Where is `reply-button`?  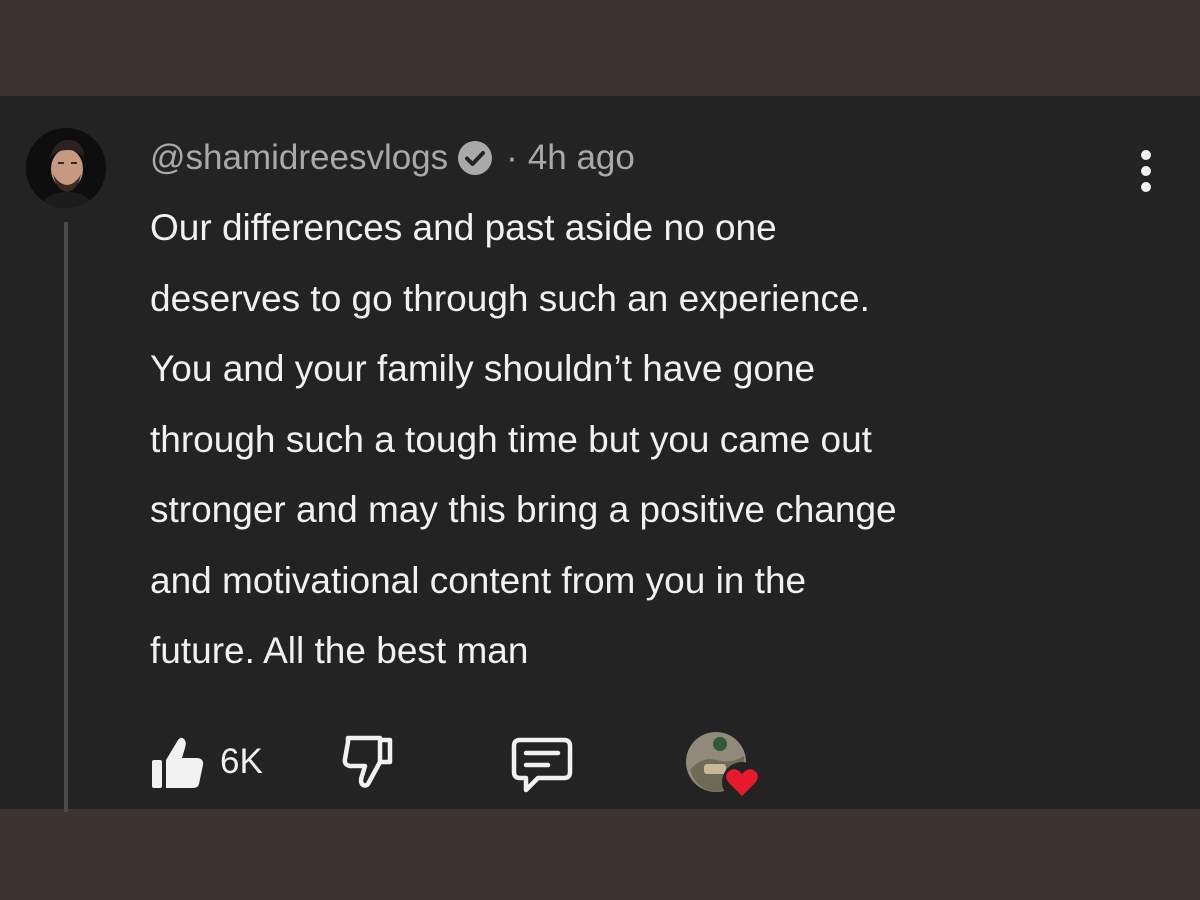
reply-button is located at coordinates (542, 764).